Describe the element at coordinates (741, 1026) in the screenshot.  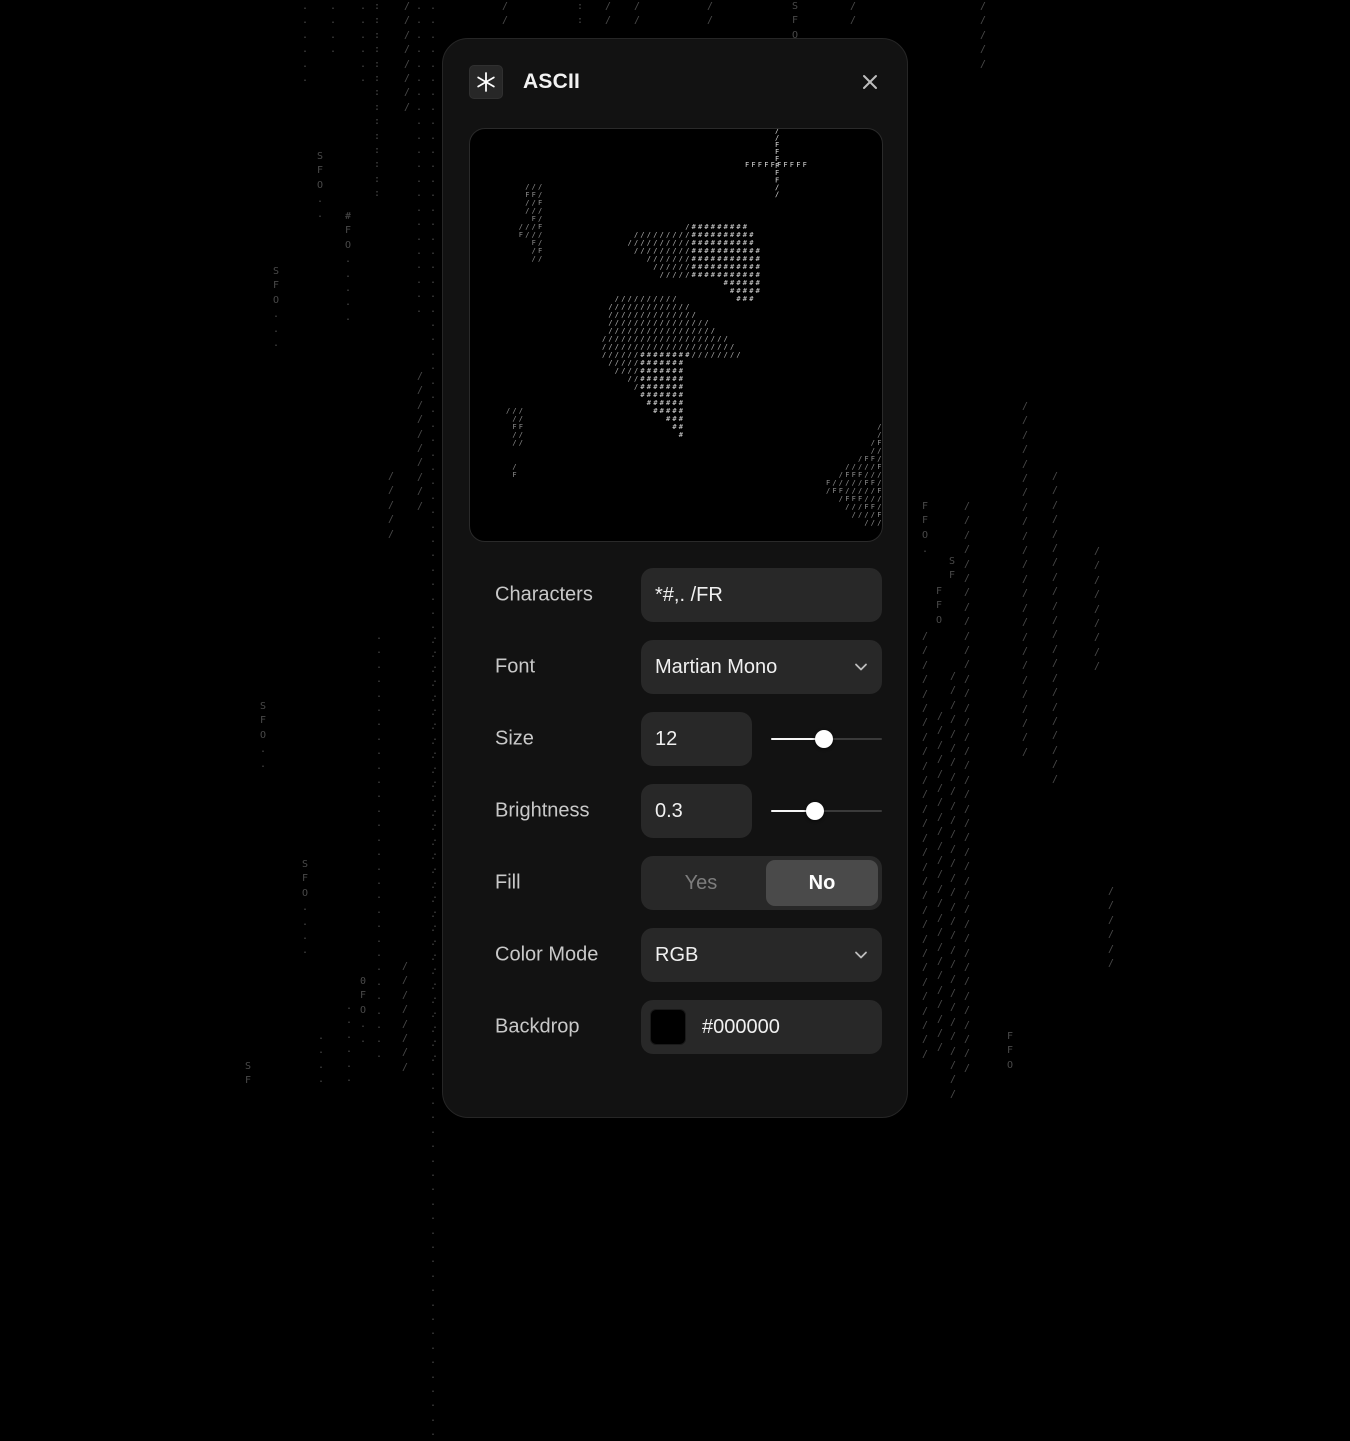
I see `backdrop-value: #000000` at that location.